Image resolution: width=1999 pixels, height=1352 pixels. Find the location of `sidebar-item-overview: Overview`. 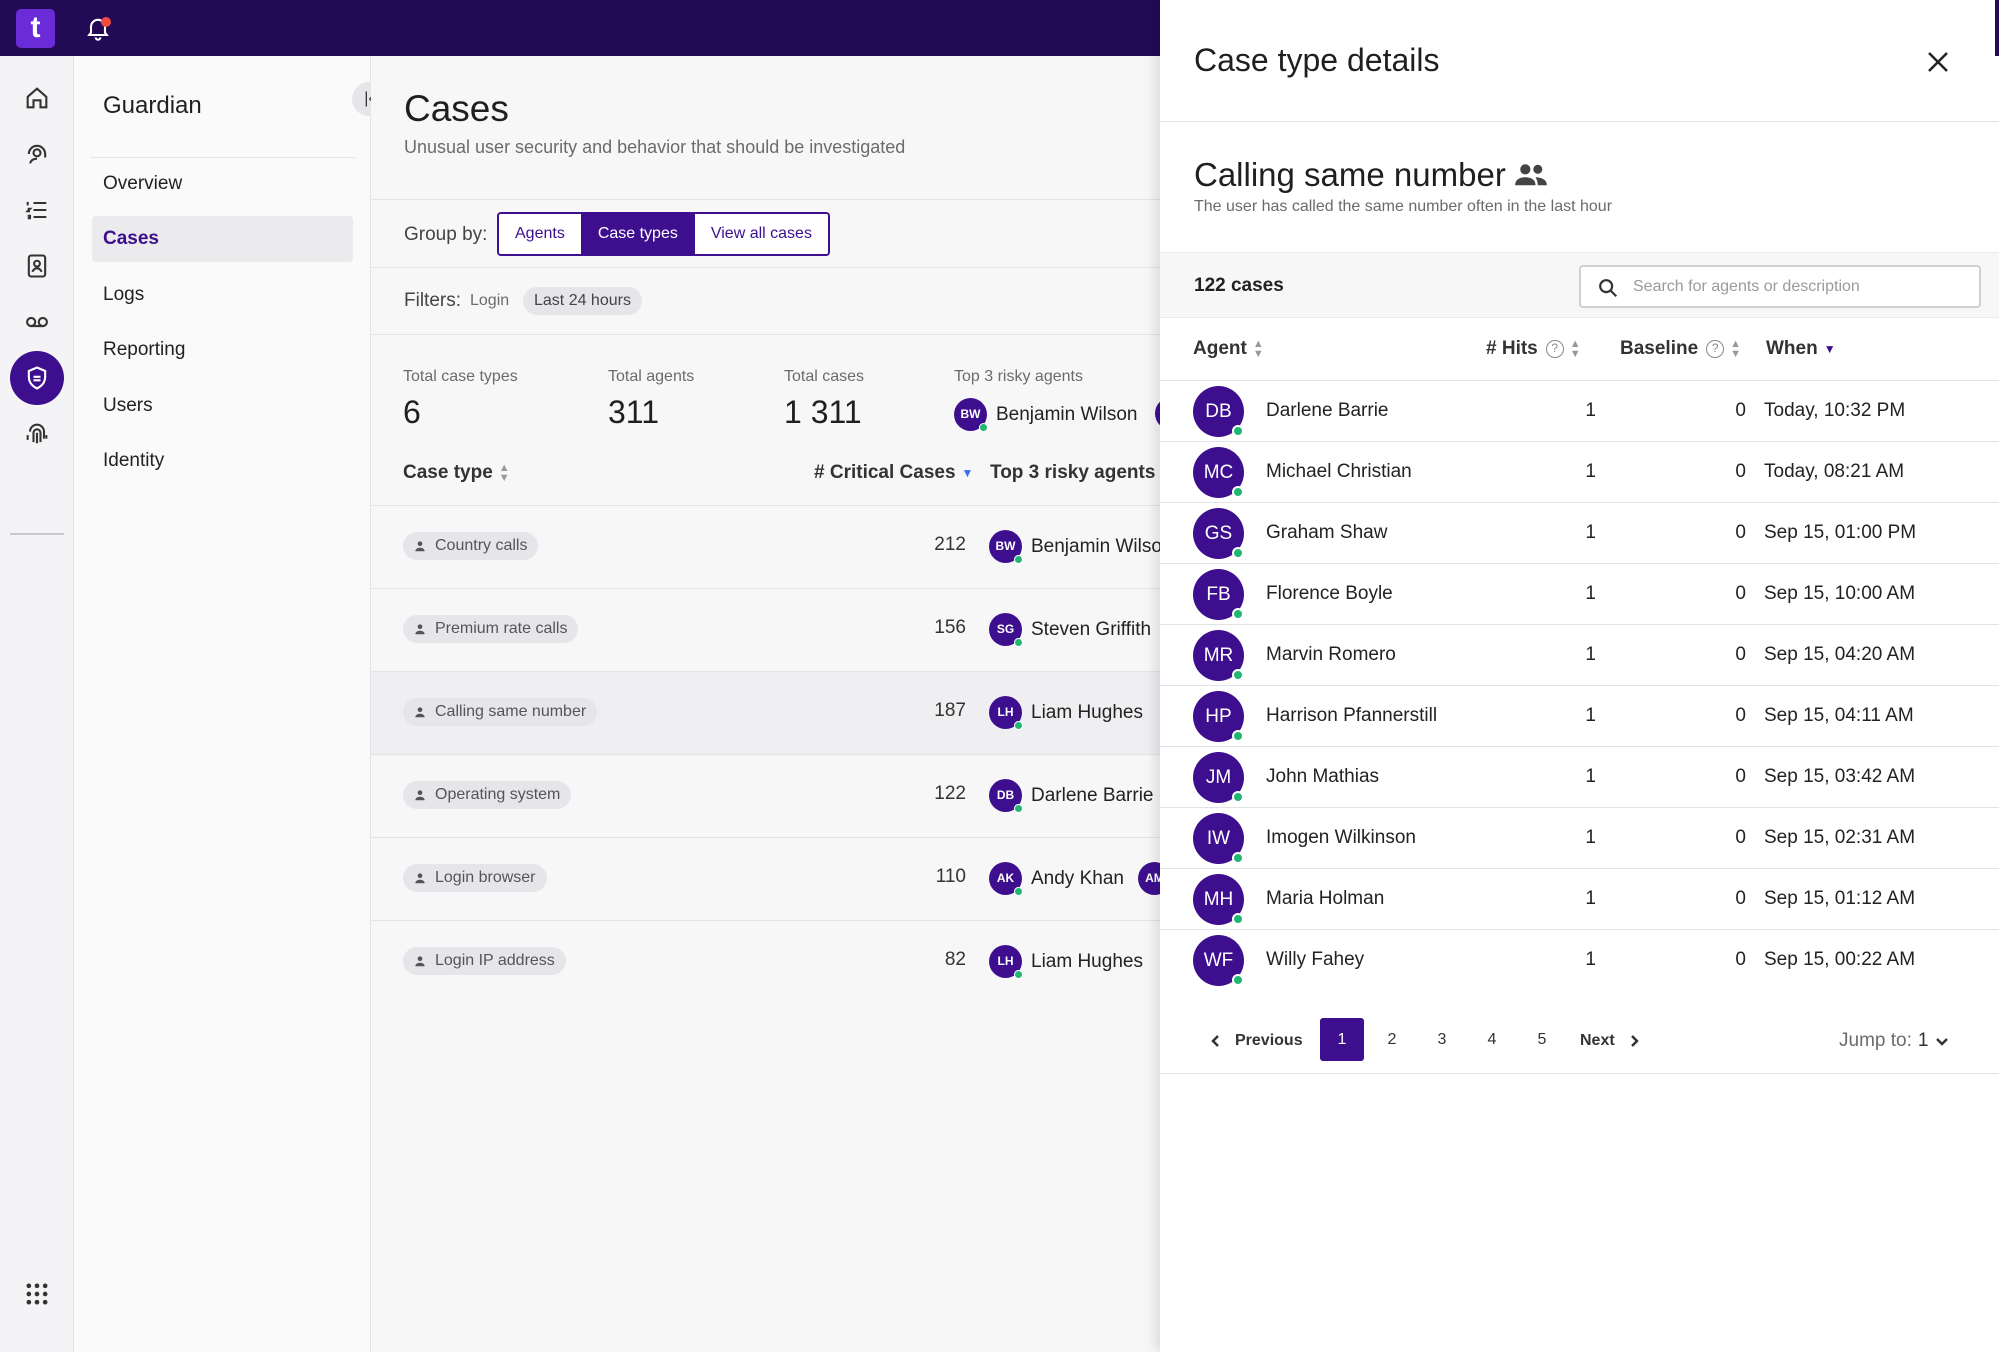

sidebar-item-overview: Overview is located at coordinates (222, 184).